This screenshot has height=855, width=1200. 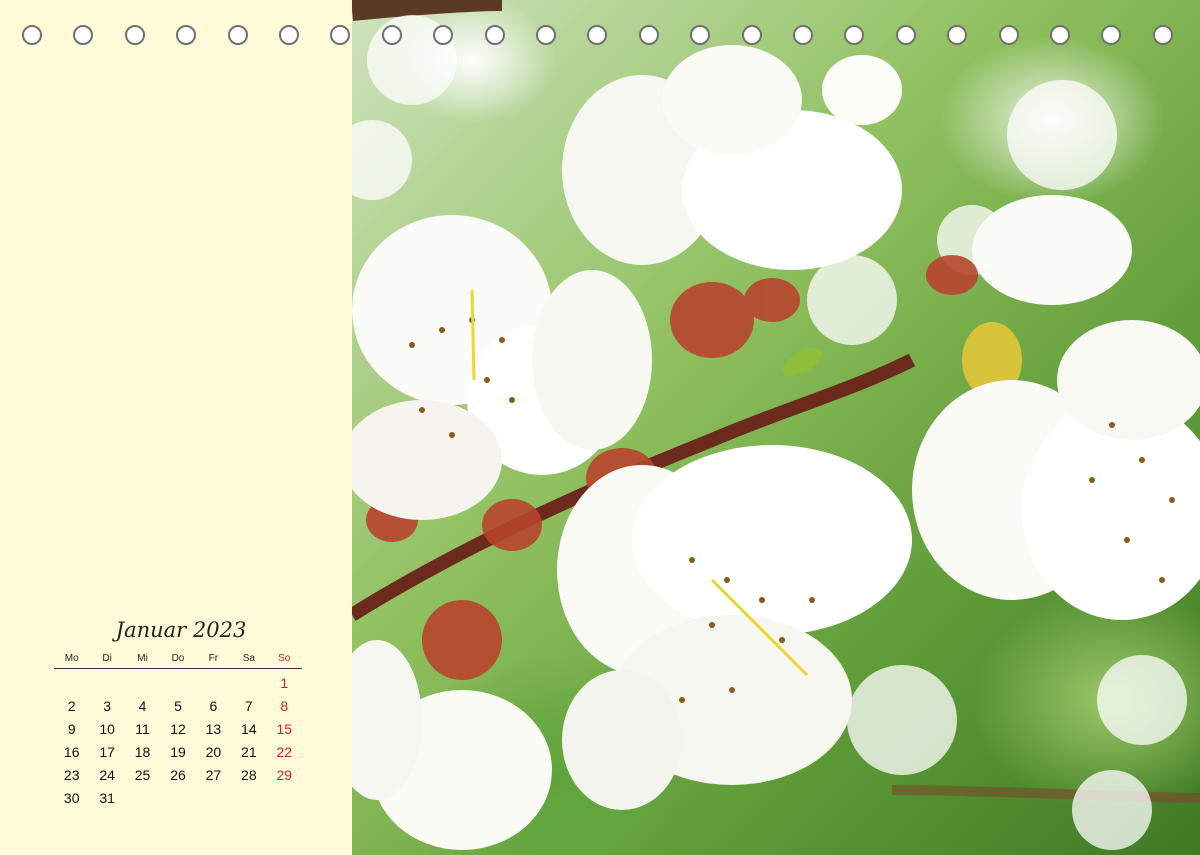 What do you see at coordinates (213, 751) in the screenshot?
I see `calendar-day: 20` at bounding box center [213, 751].